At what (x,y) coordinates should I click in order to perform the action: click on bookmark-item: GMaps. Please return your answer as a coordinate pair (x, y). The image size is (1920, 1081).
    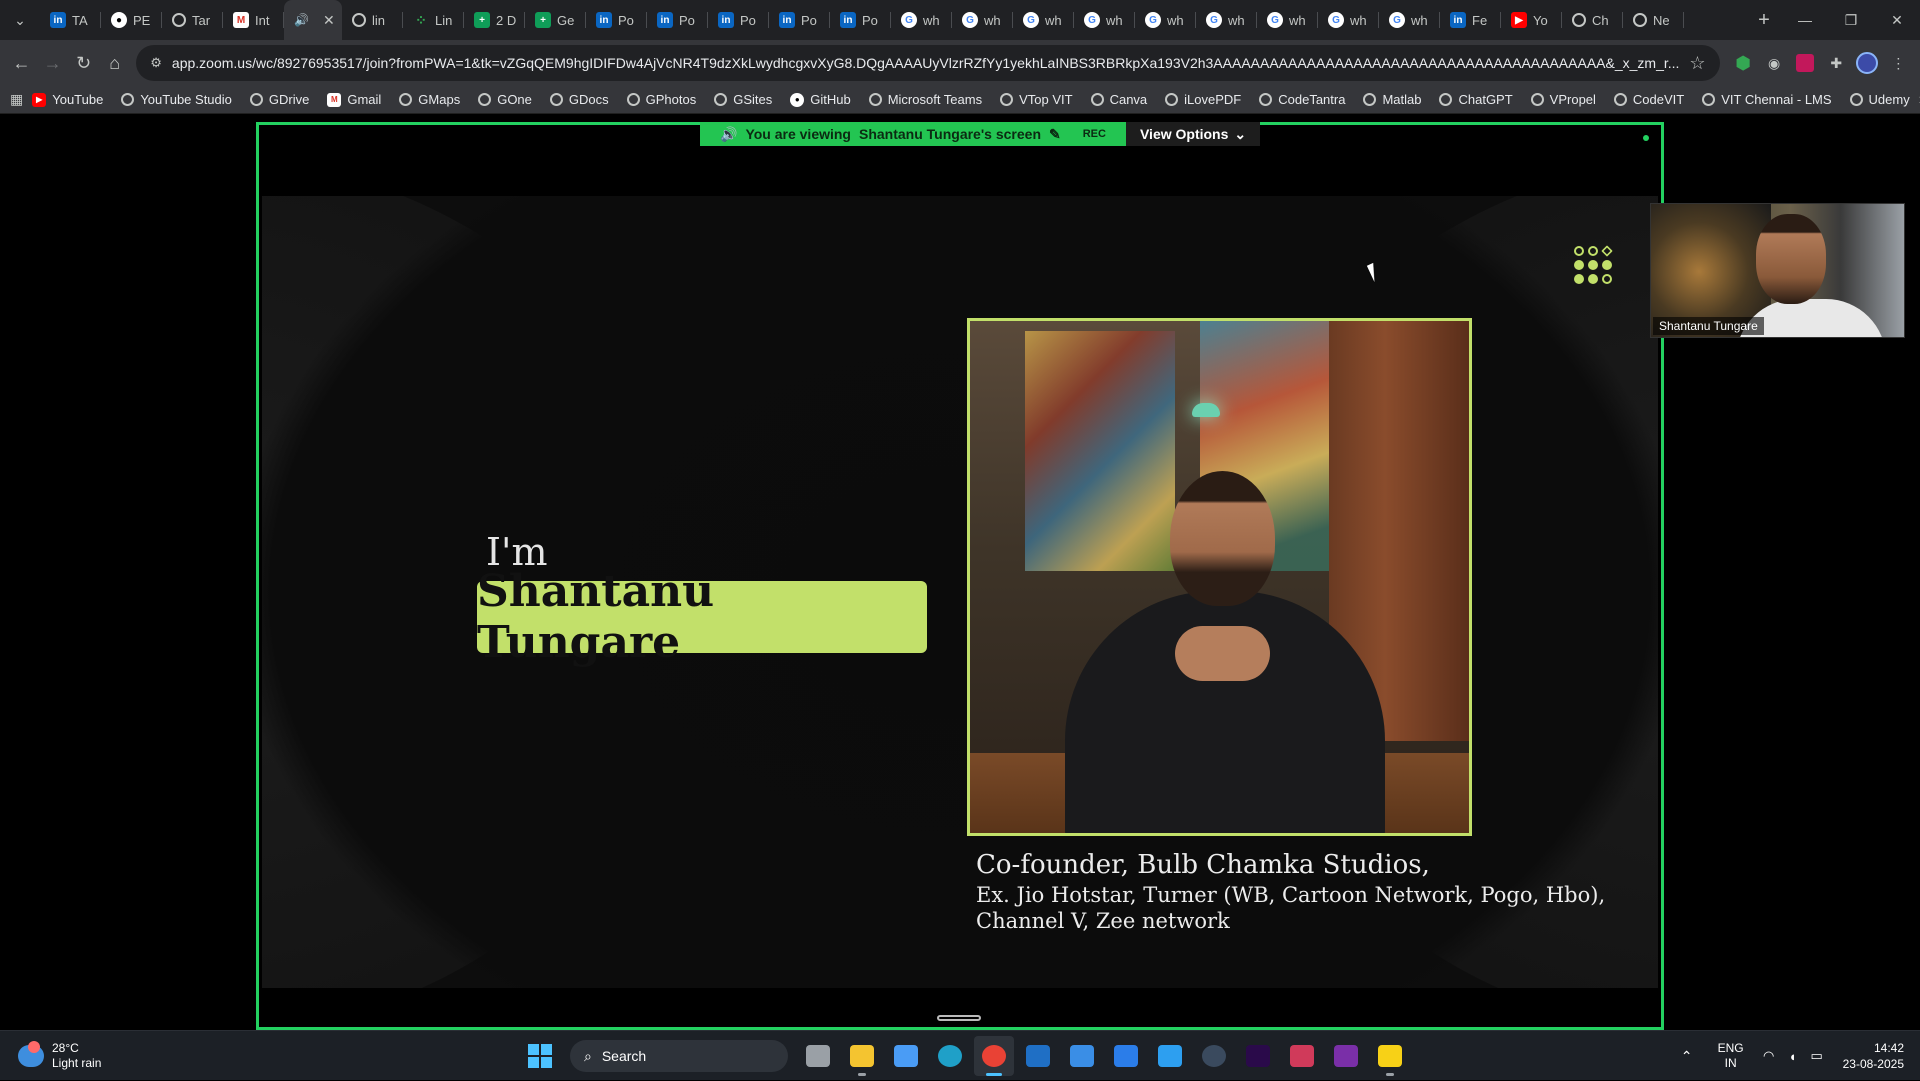
    Looking at the image, I should click on (429, 100).